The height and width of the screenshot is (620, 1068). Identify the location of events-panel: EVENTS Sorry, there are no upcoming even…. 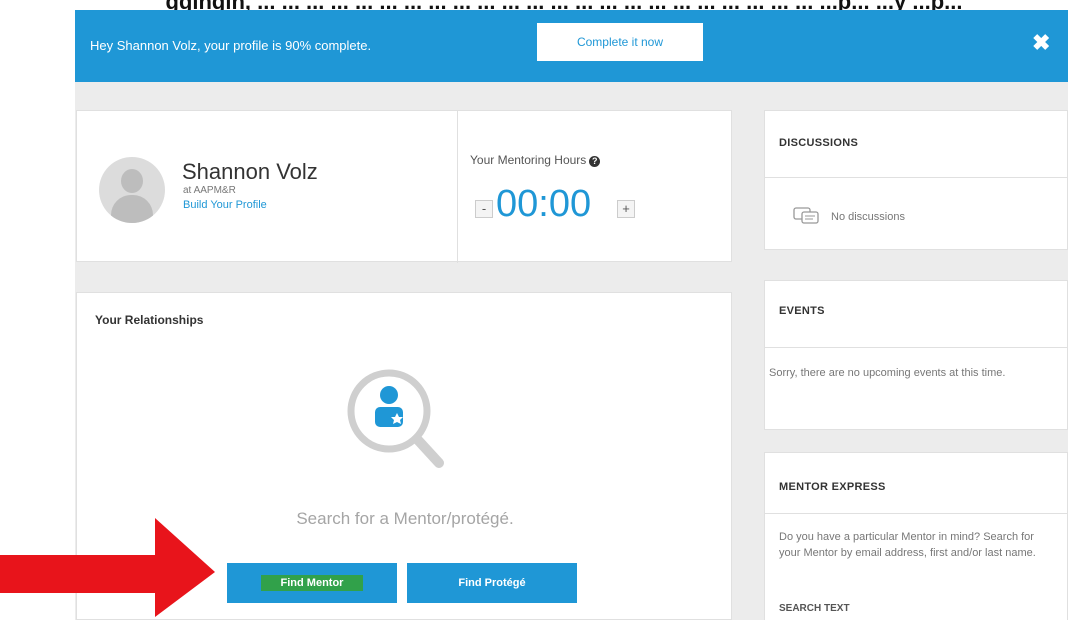
(916, 355).